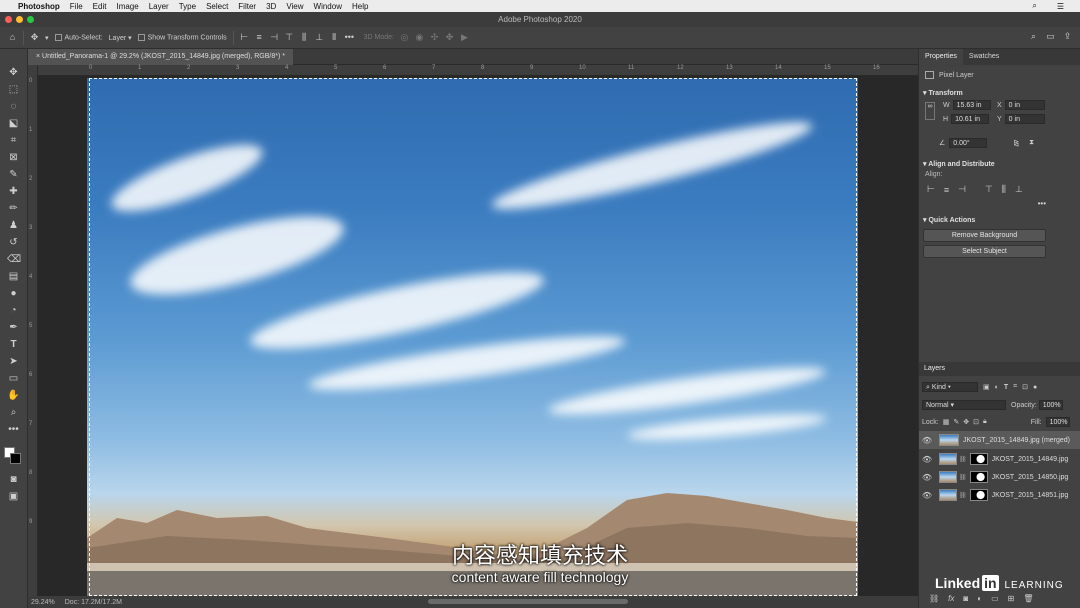  What do you see at coordinates (946, 190) in the screenshot?
I see `align-horizontal-centers-icon: ≡` at bounding box center [946, 190].